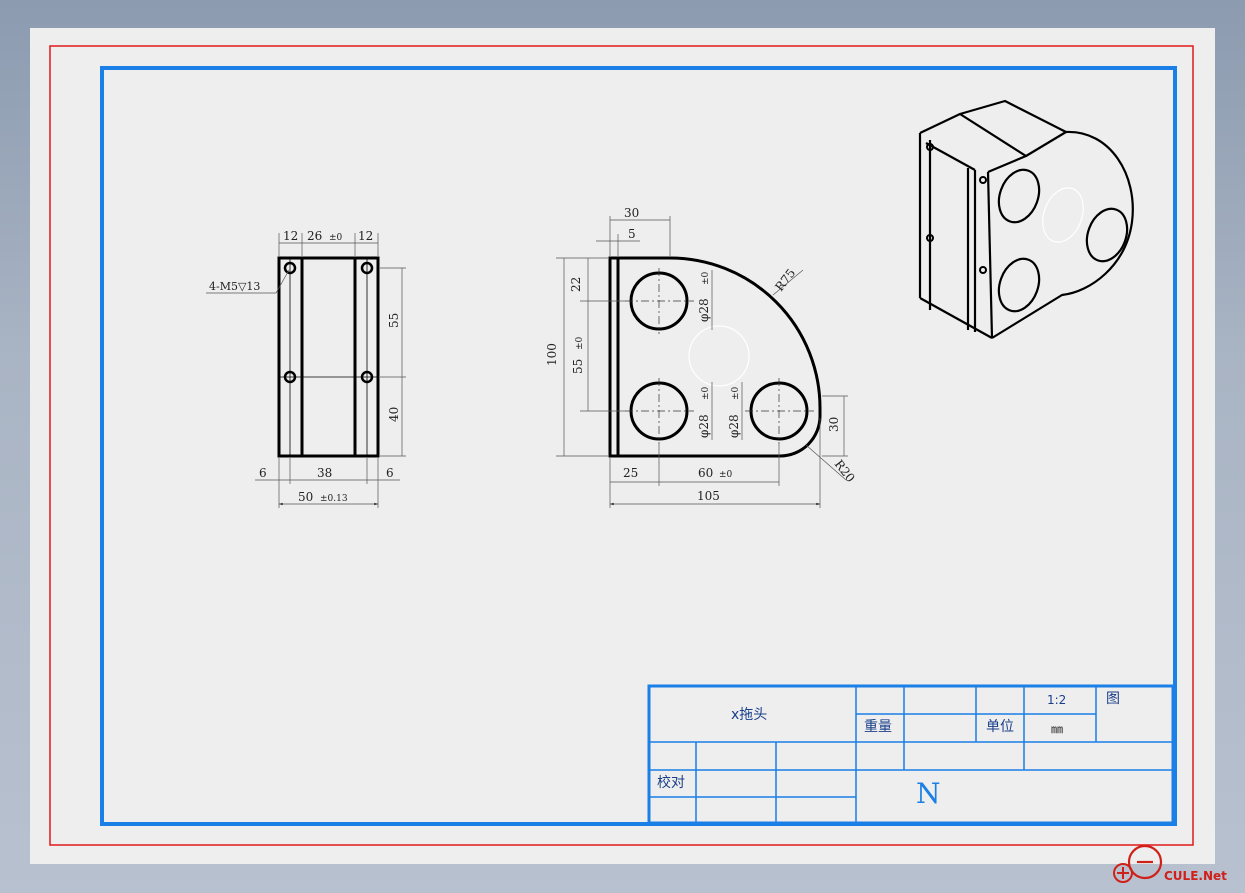  Describe the element at coordinates (734, 426) in the screenshot. I see `dim-dia-lower-right: φ28` at that location.